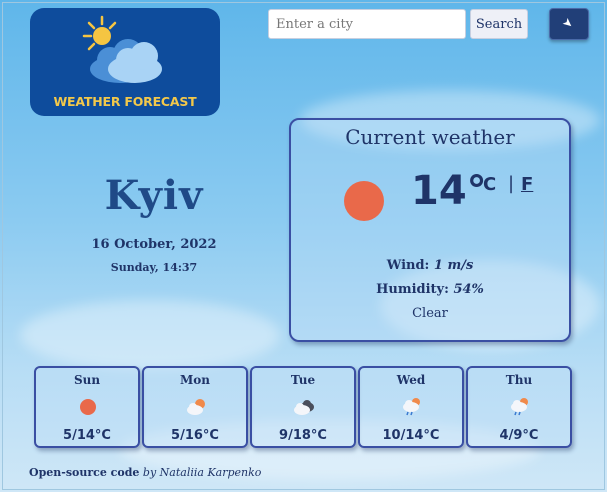 The width and height of the screenshot is (607, 492). I want to click on source-code-link: Open-source code, so click(84, 472).